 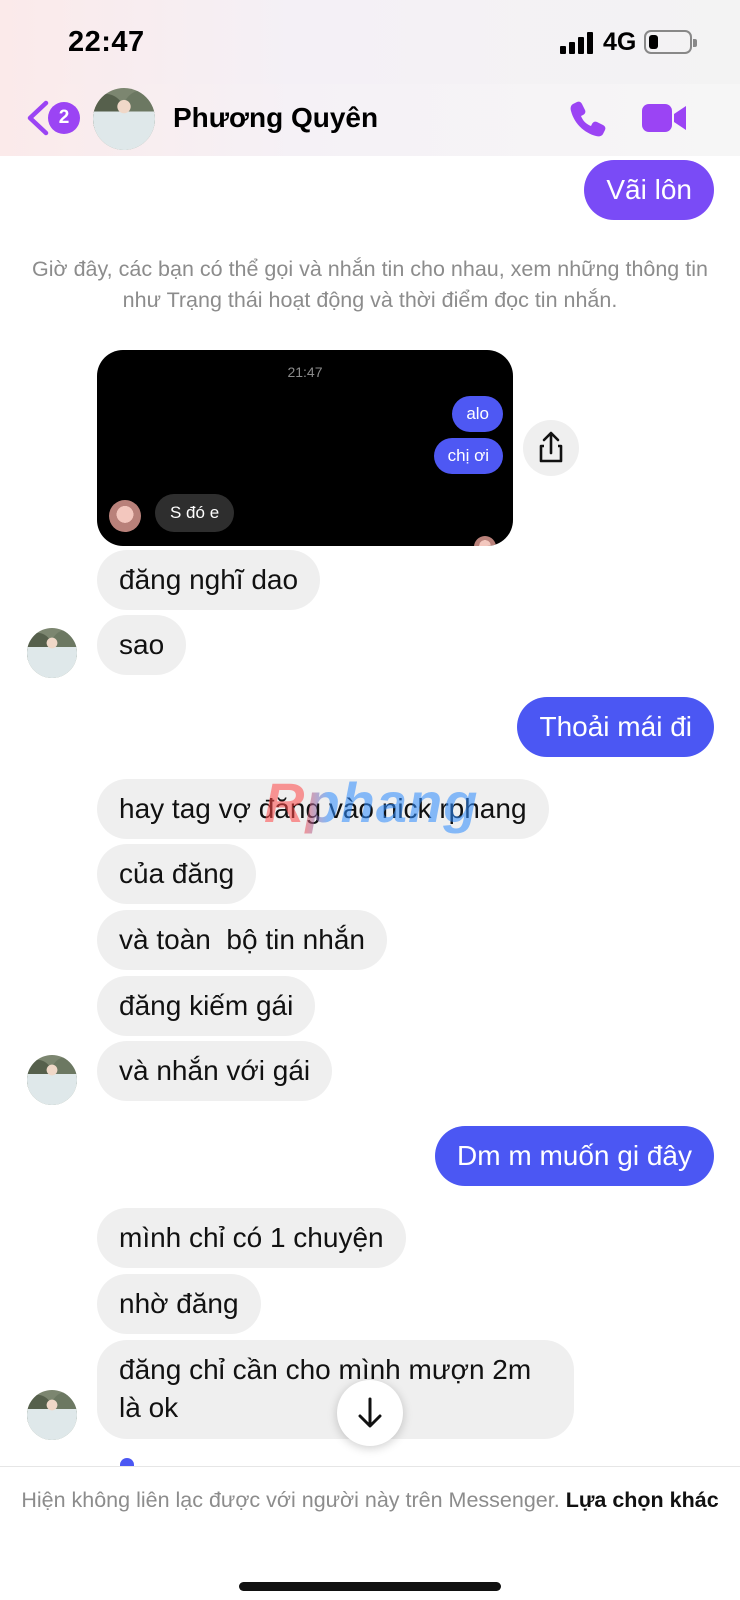 What do you see at coordinates (370, 42) in the screenshot?
I see `status-bar: 22:47 4G` at bounding box center [370, 42].